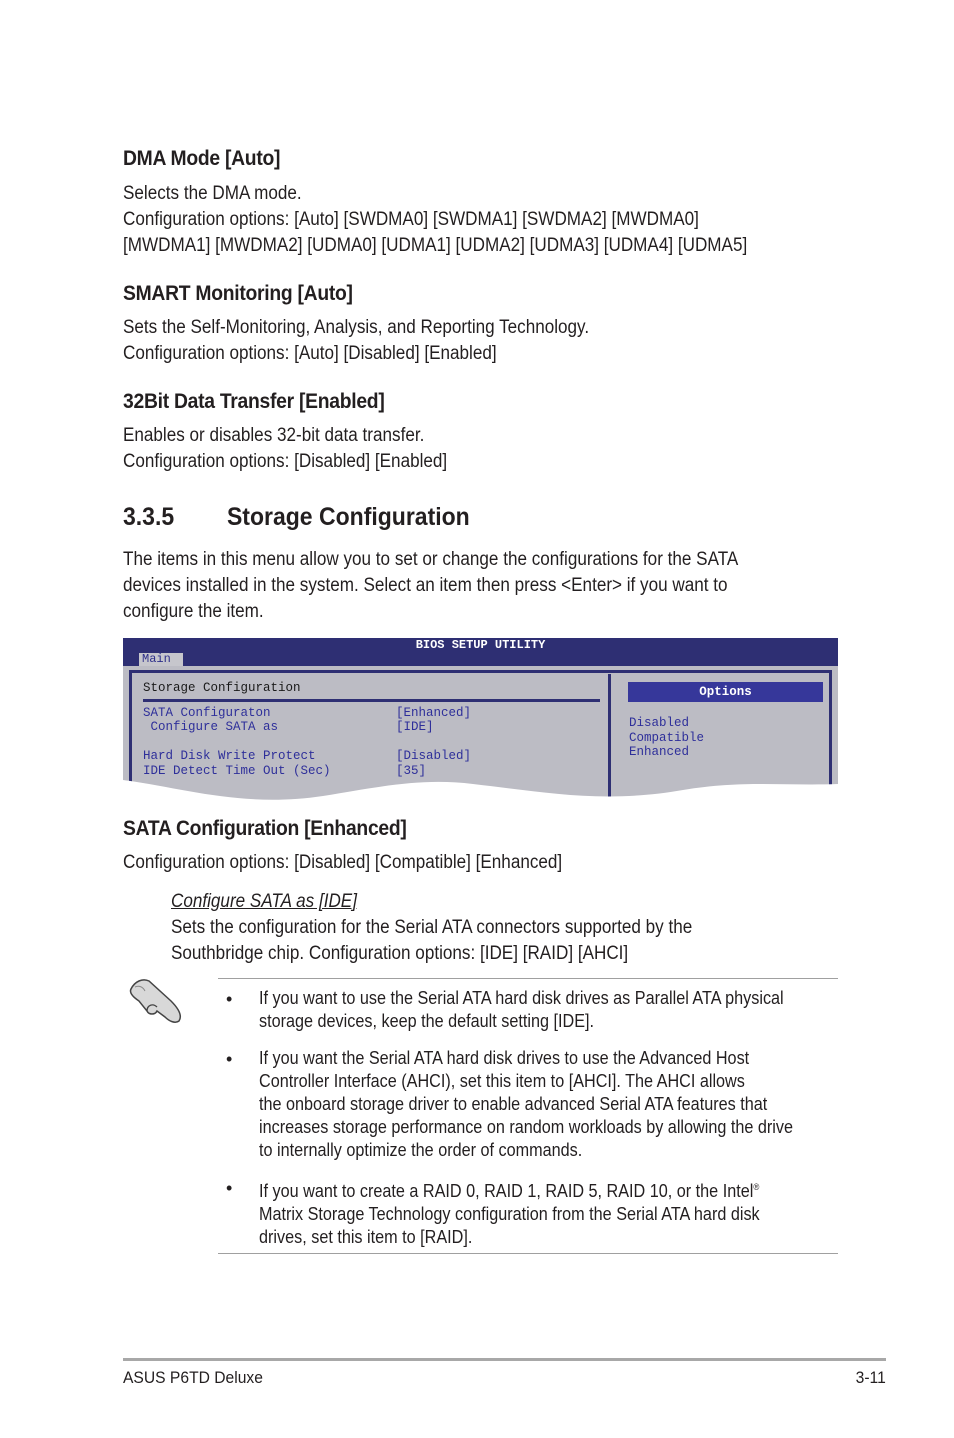 The image size is (954, 1438). Describe the element at coordinates (202, 158) in the screenshot. I see `dma-mode-heading: DMA Mode [Auto]` at that location.